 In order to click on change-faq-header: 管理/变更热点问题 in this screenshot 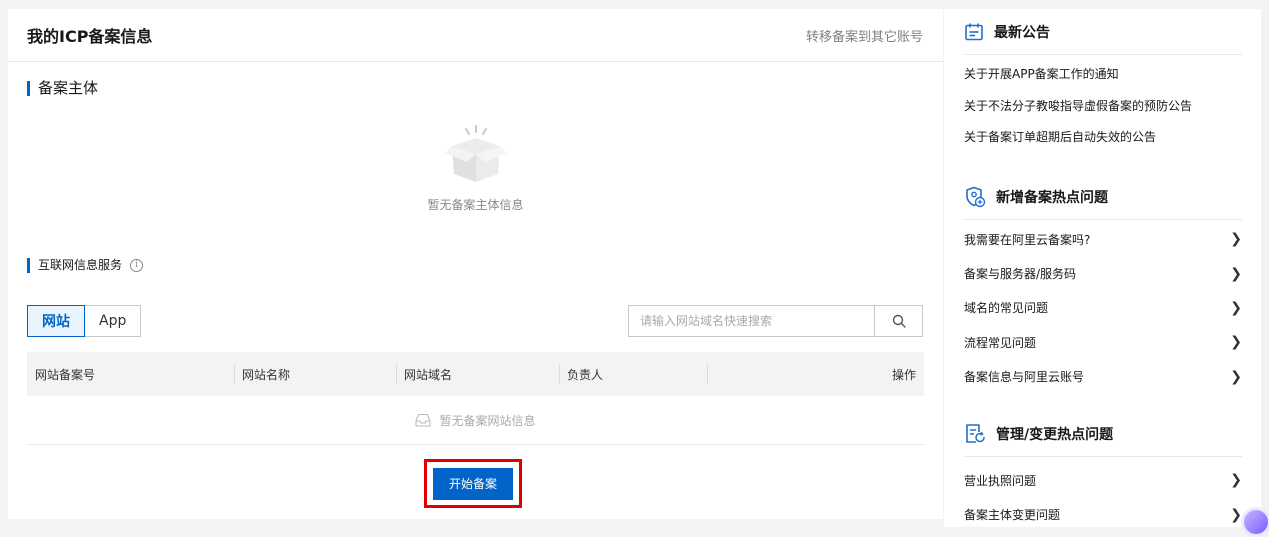, I will do `click(1103, 434)`.